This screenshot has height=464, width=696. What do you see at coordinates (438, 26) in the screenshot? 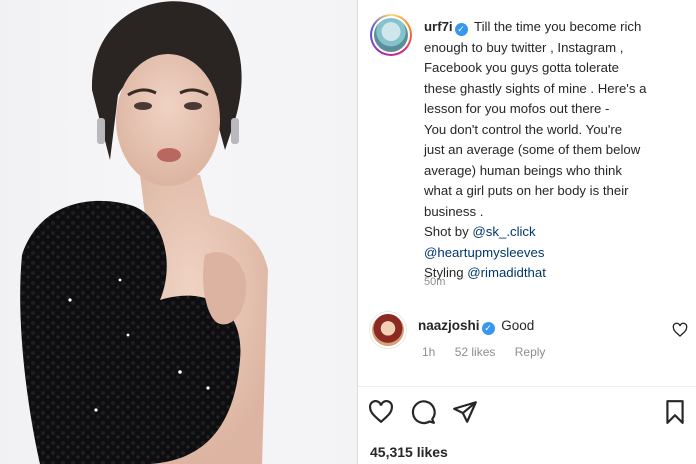
I see `author-username: urf7i` at bounding box center [438, 26].